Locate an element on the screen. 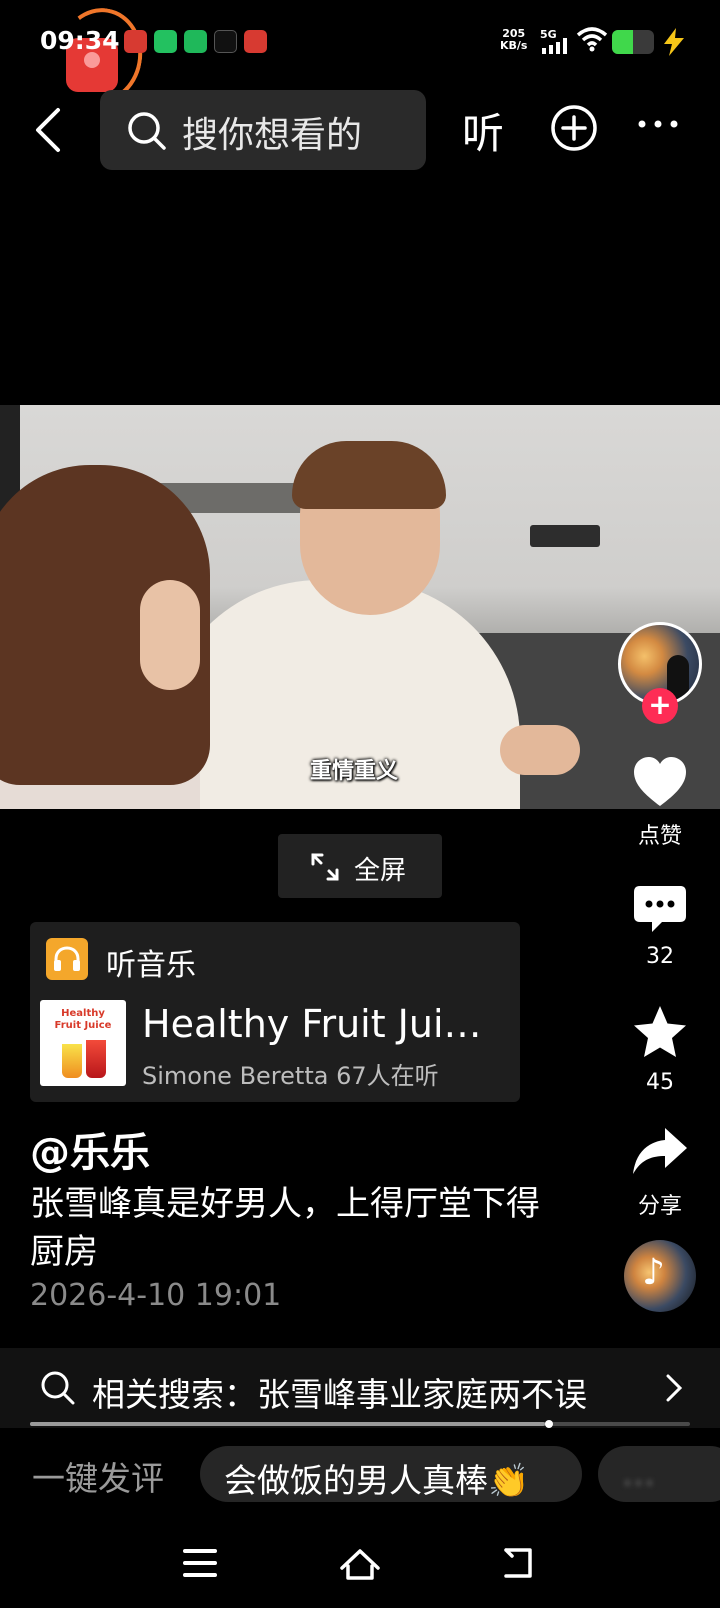 The height and width of the screenshot is (1608, 720). battery-icon is located at coordinates (633, 42).